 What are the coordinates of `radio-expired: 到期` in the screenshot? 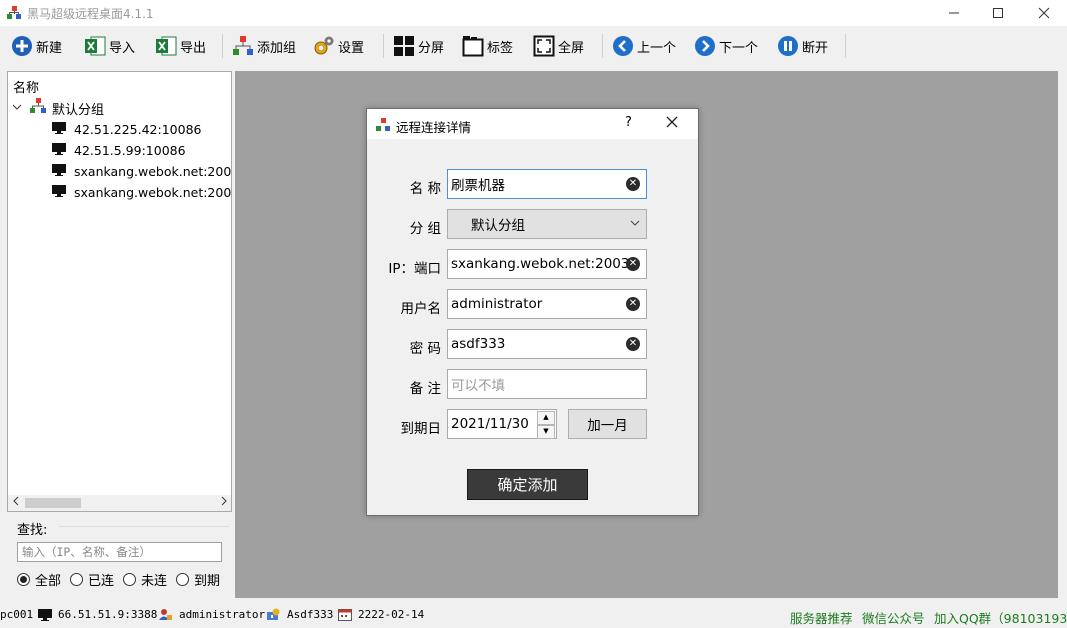 It's located at (198, 579).